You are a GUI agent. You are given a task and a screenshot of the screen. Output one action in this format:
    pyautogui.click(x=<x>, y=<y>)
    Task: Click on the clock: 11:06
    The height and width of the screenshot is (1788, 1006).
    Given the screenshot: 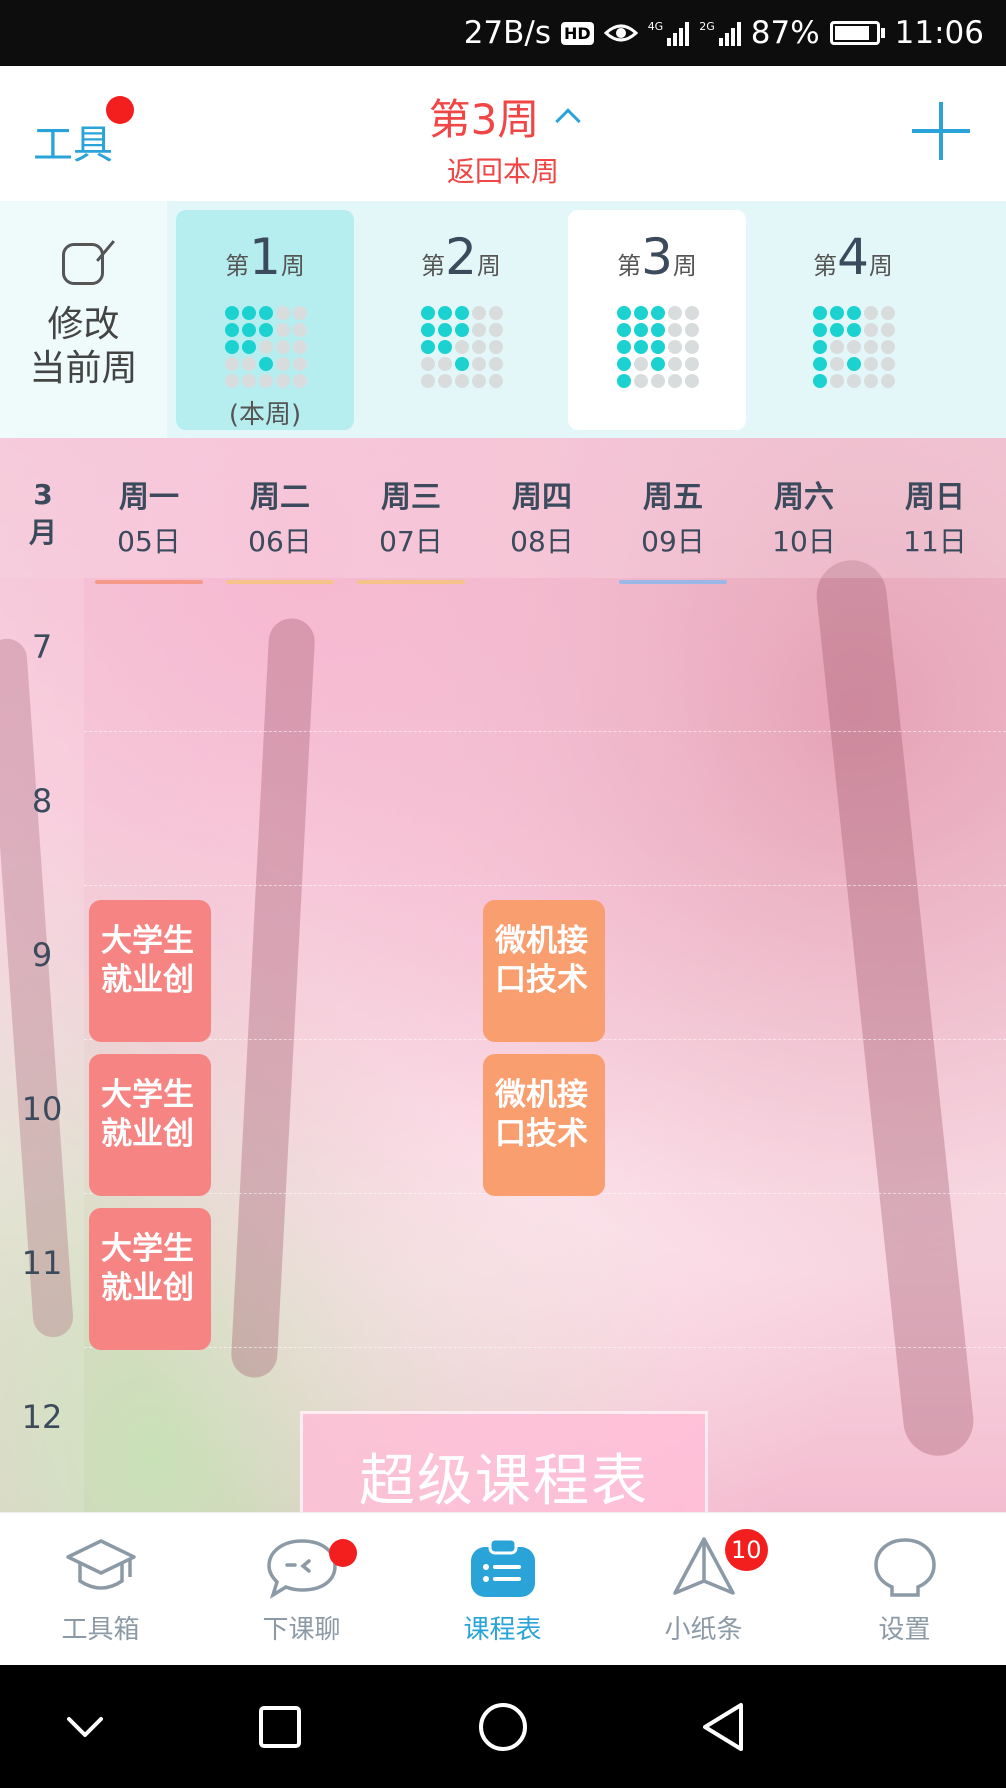 What is the action you would take?
    pyautogui.click(x=939, y=33)
    